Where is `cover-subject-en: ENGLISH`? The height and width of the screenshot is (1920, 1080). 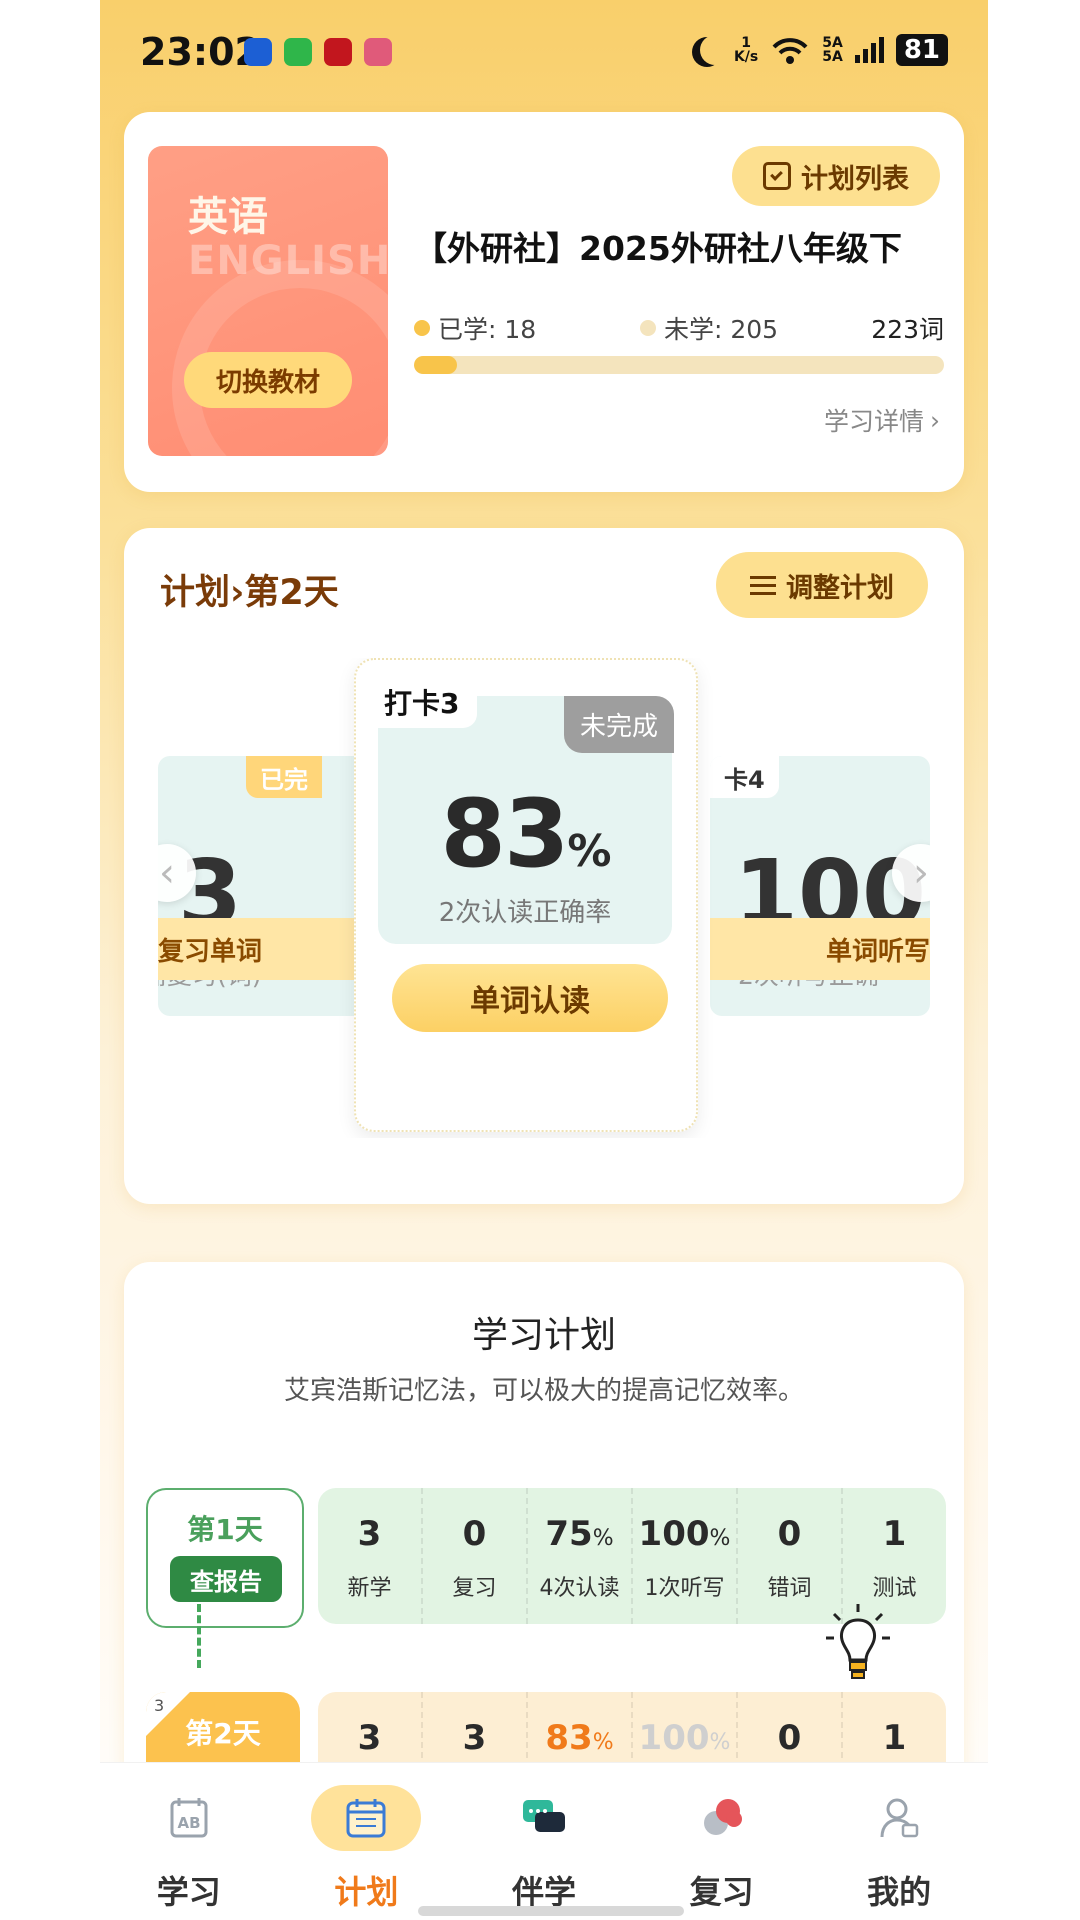 cover-subject-en: ENGLISH is located at coordinates (288, 261).